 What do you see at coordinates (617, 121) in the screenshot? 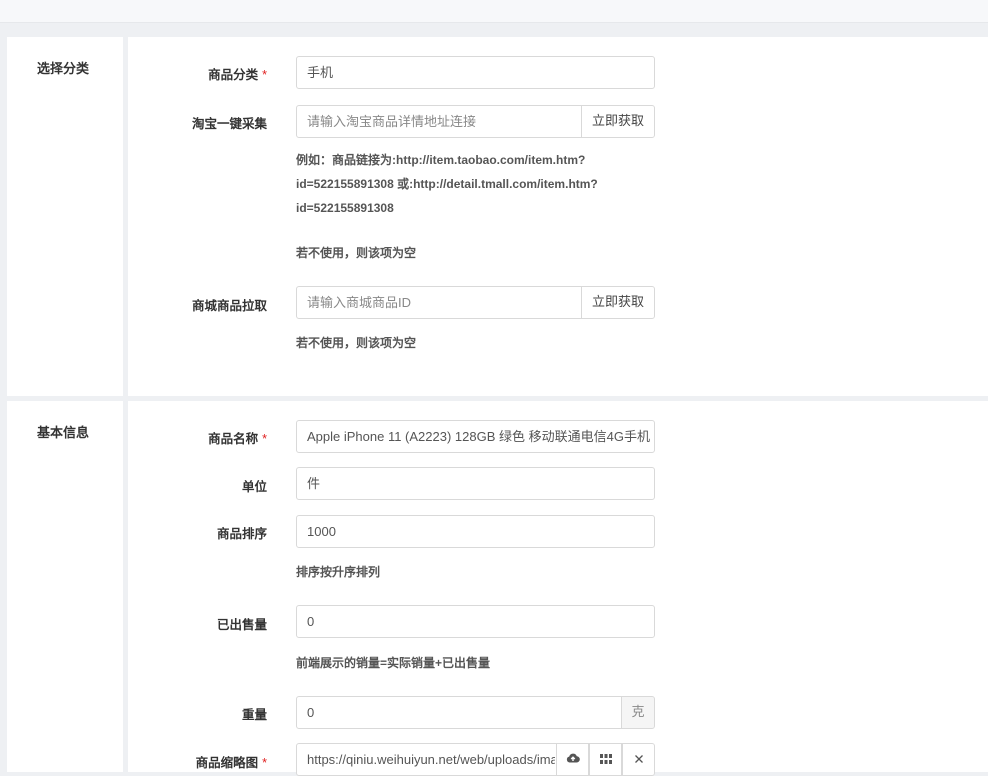
I see `taobao-fetch-button: 立即获取` at bounding box center [617, 121].